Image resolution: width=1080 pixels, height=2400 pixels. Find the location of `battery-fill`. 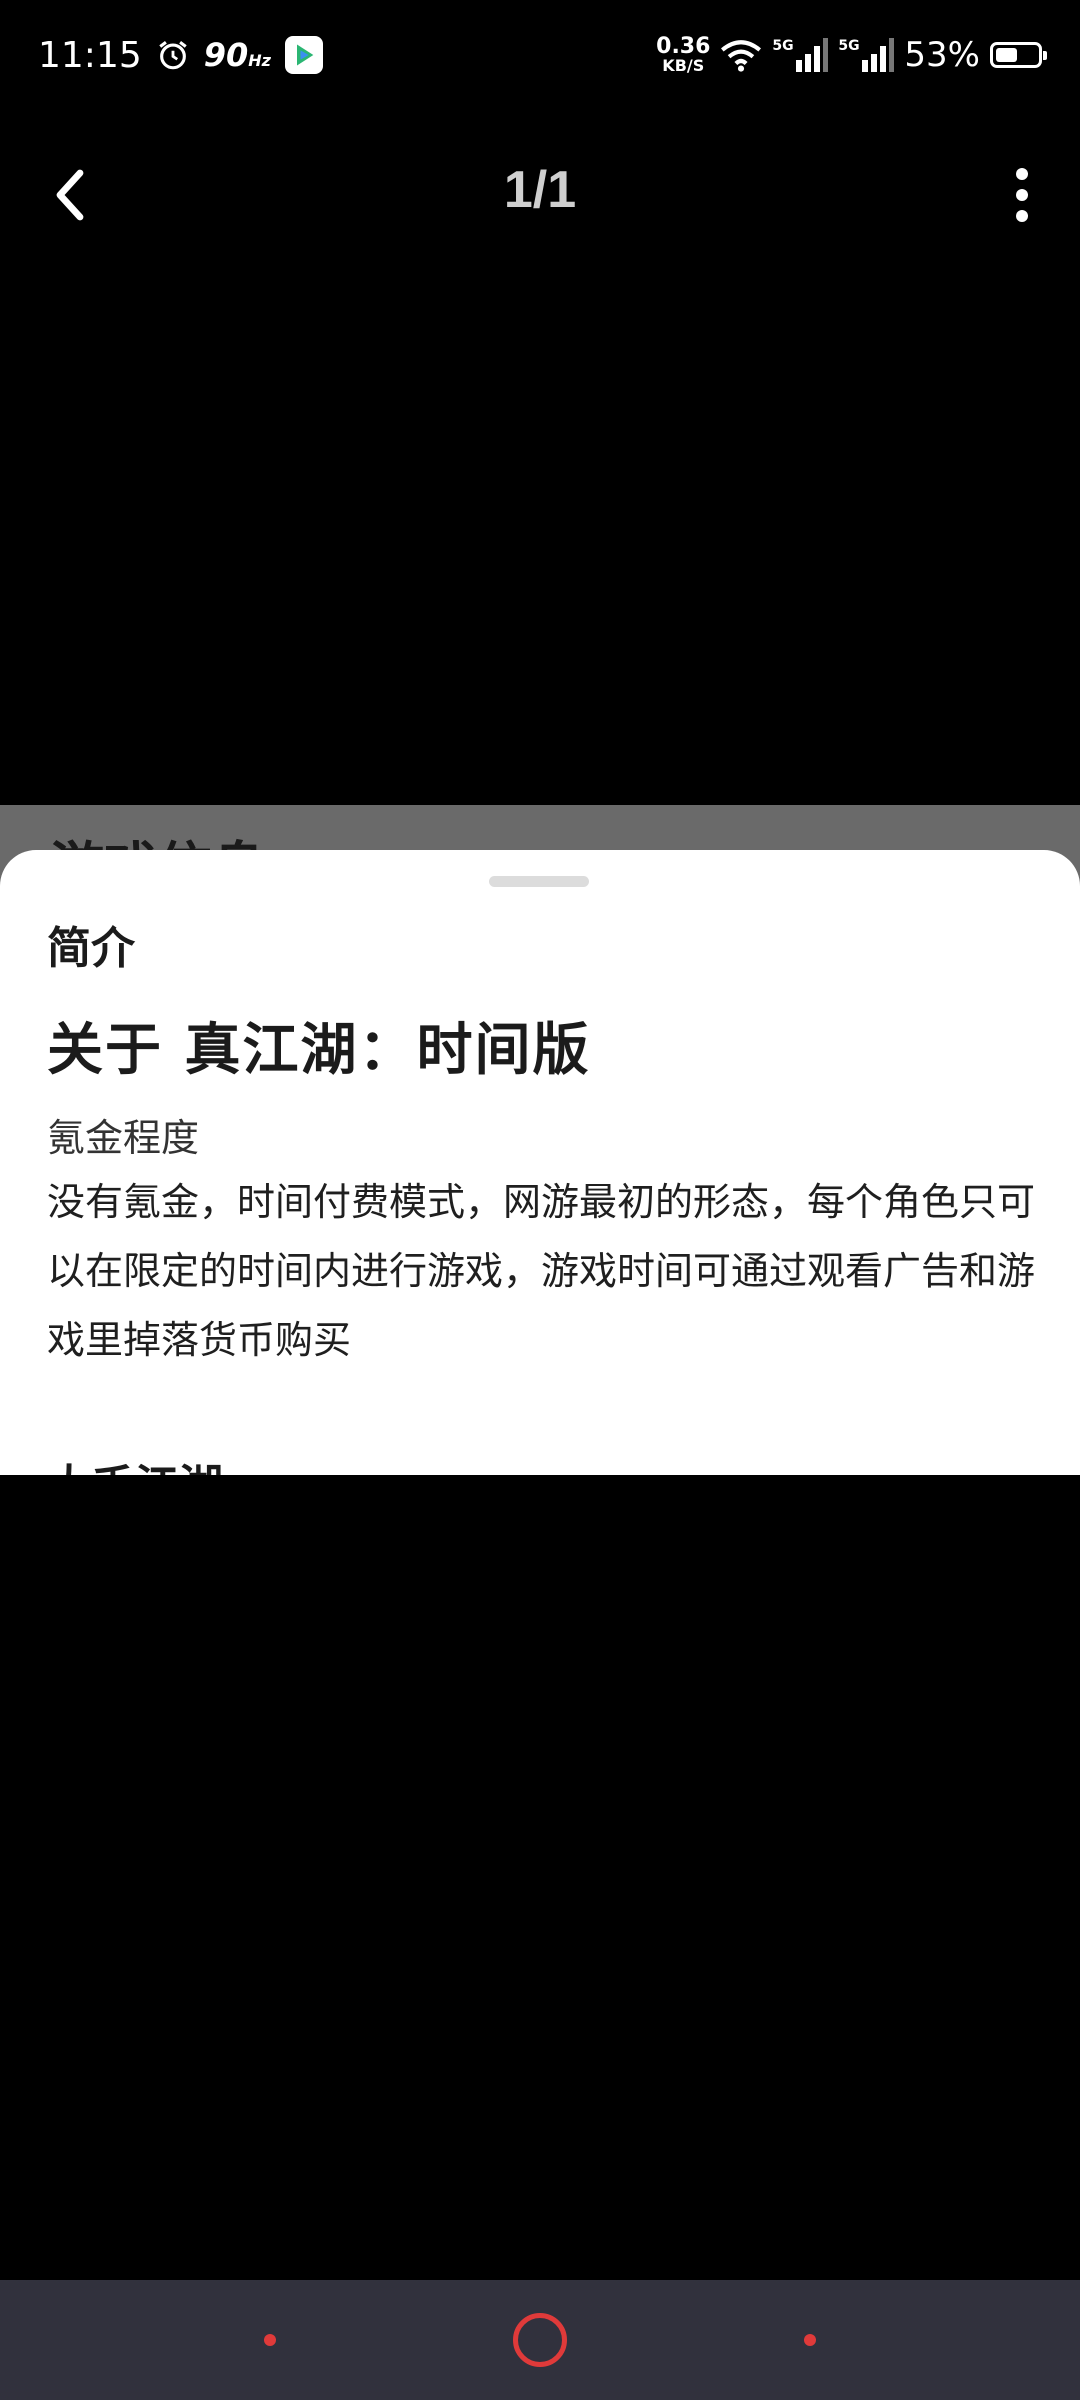

battery-fill is located at coordinates (1007, 55).